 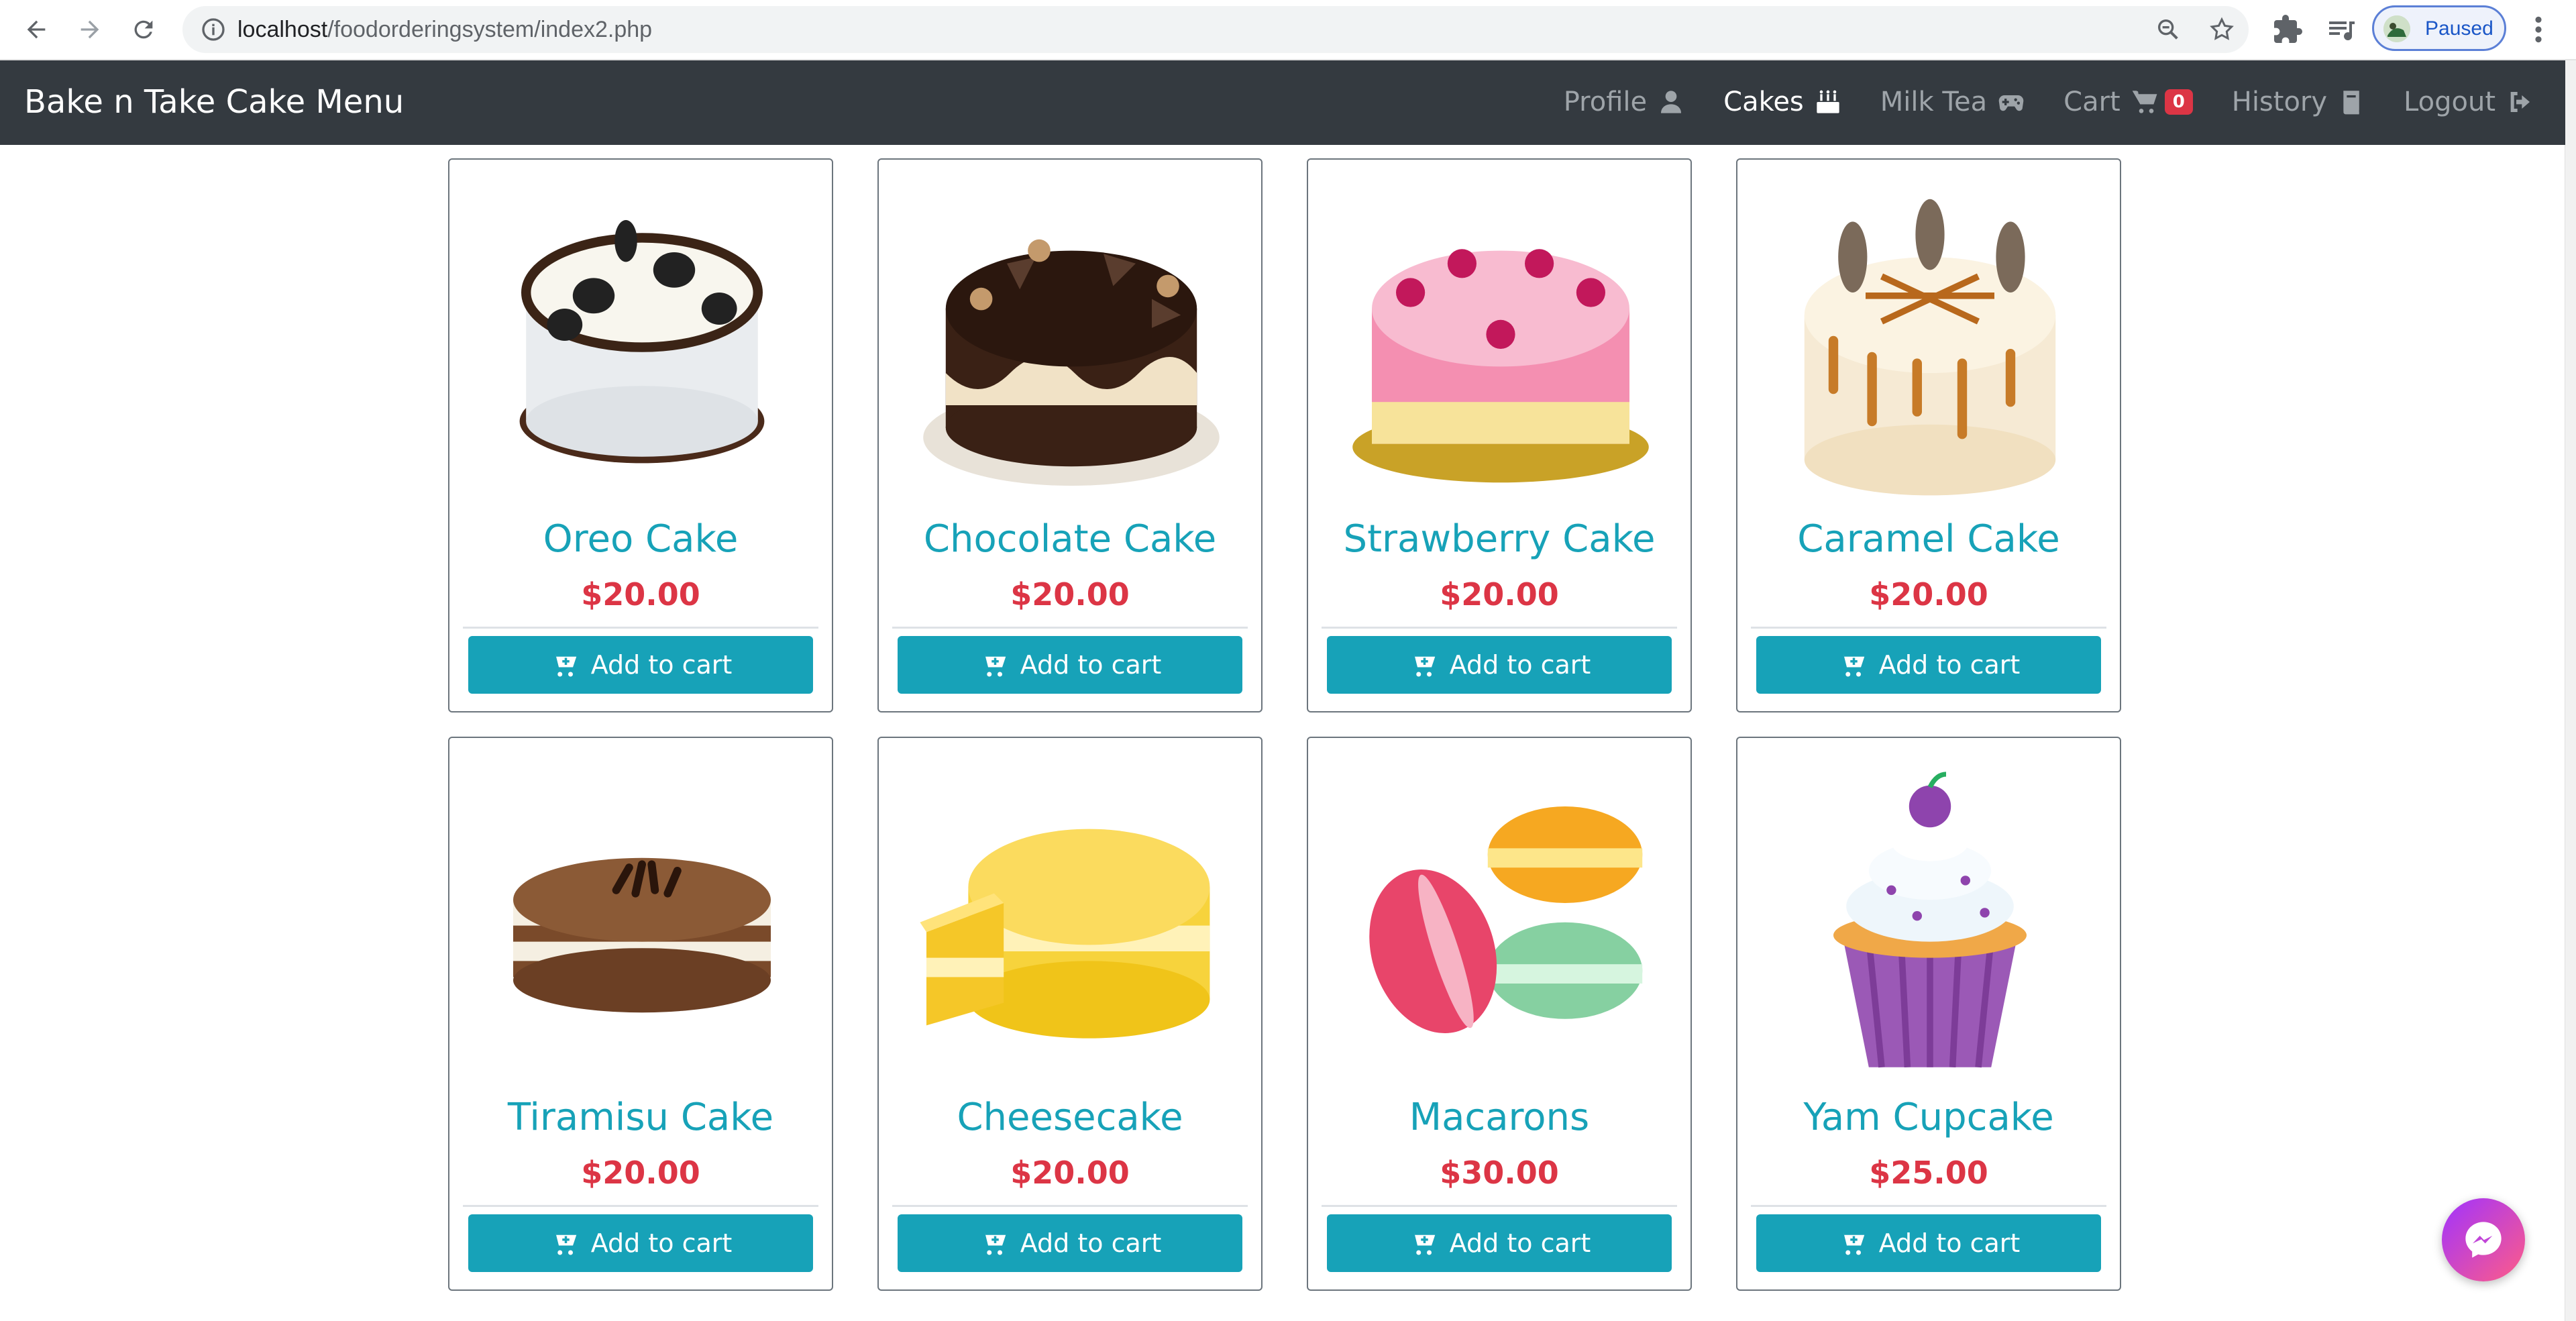 I want to click on product-name: Macarons, so click(x=1499, y=1118).